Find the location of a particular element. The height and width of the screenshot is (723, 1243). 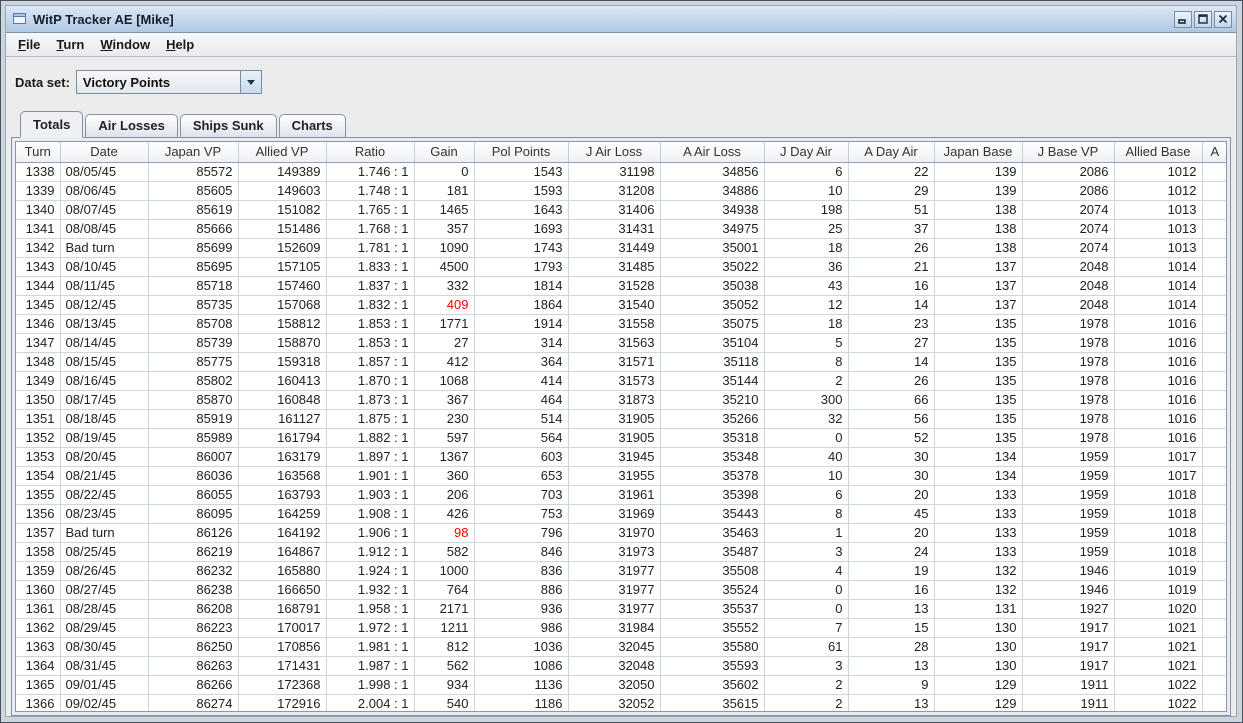

cell-gain: 1090 is located at coordinates (444, 248).